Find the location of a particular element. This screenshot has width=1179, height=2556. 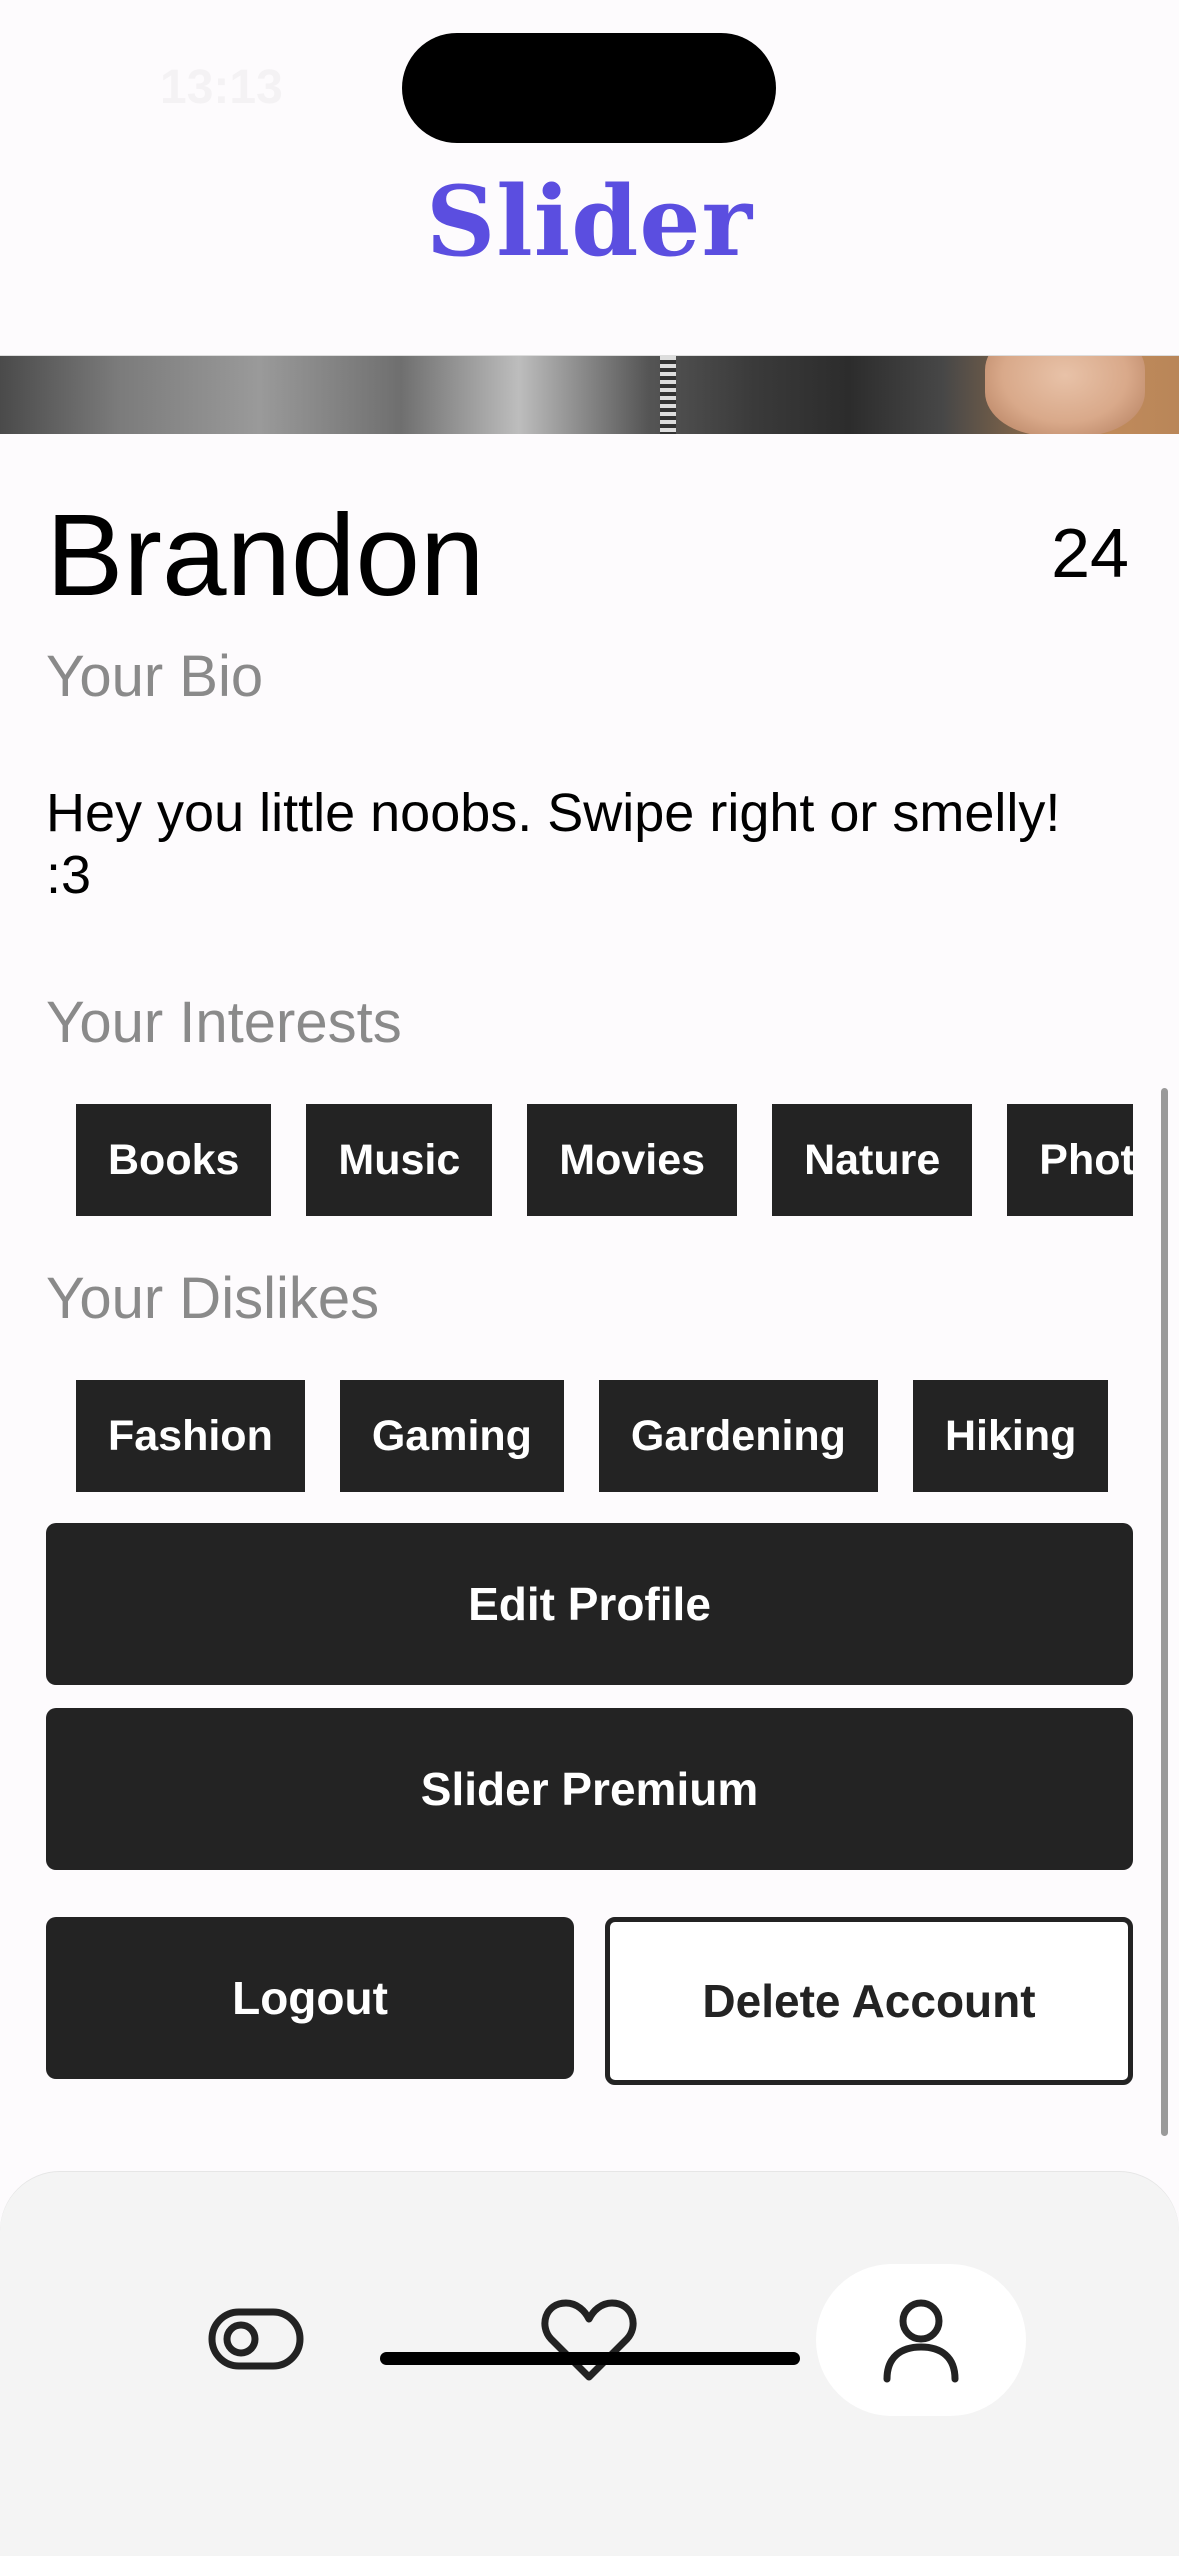

edit-profile-button: Edit Profile is located at coordinates (589, 1604).